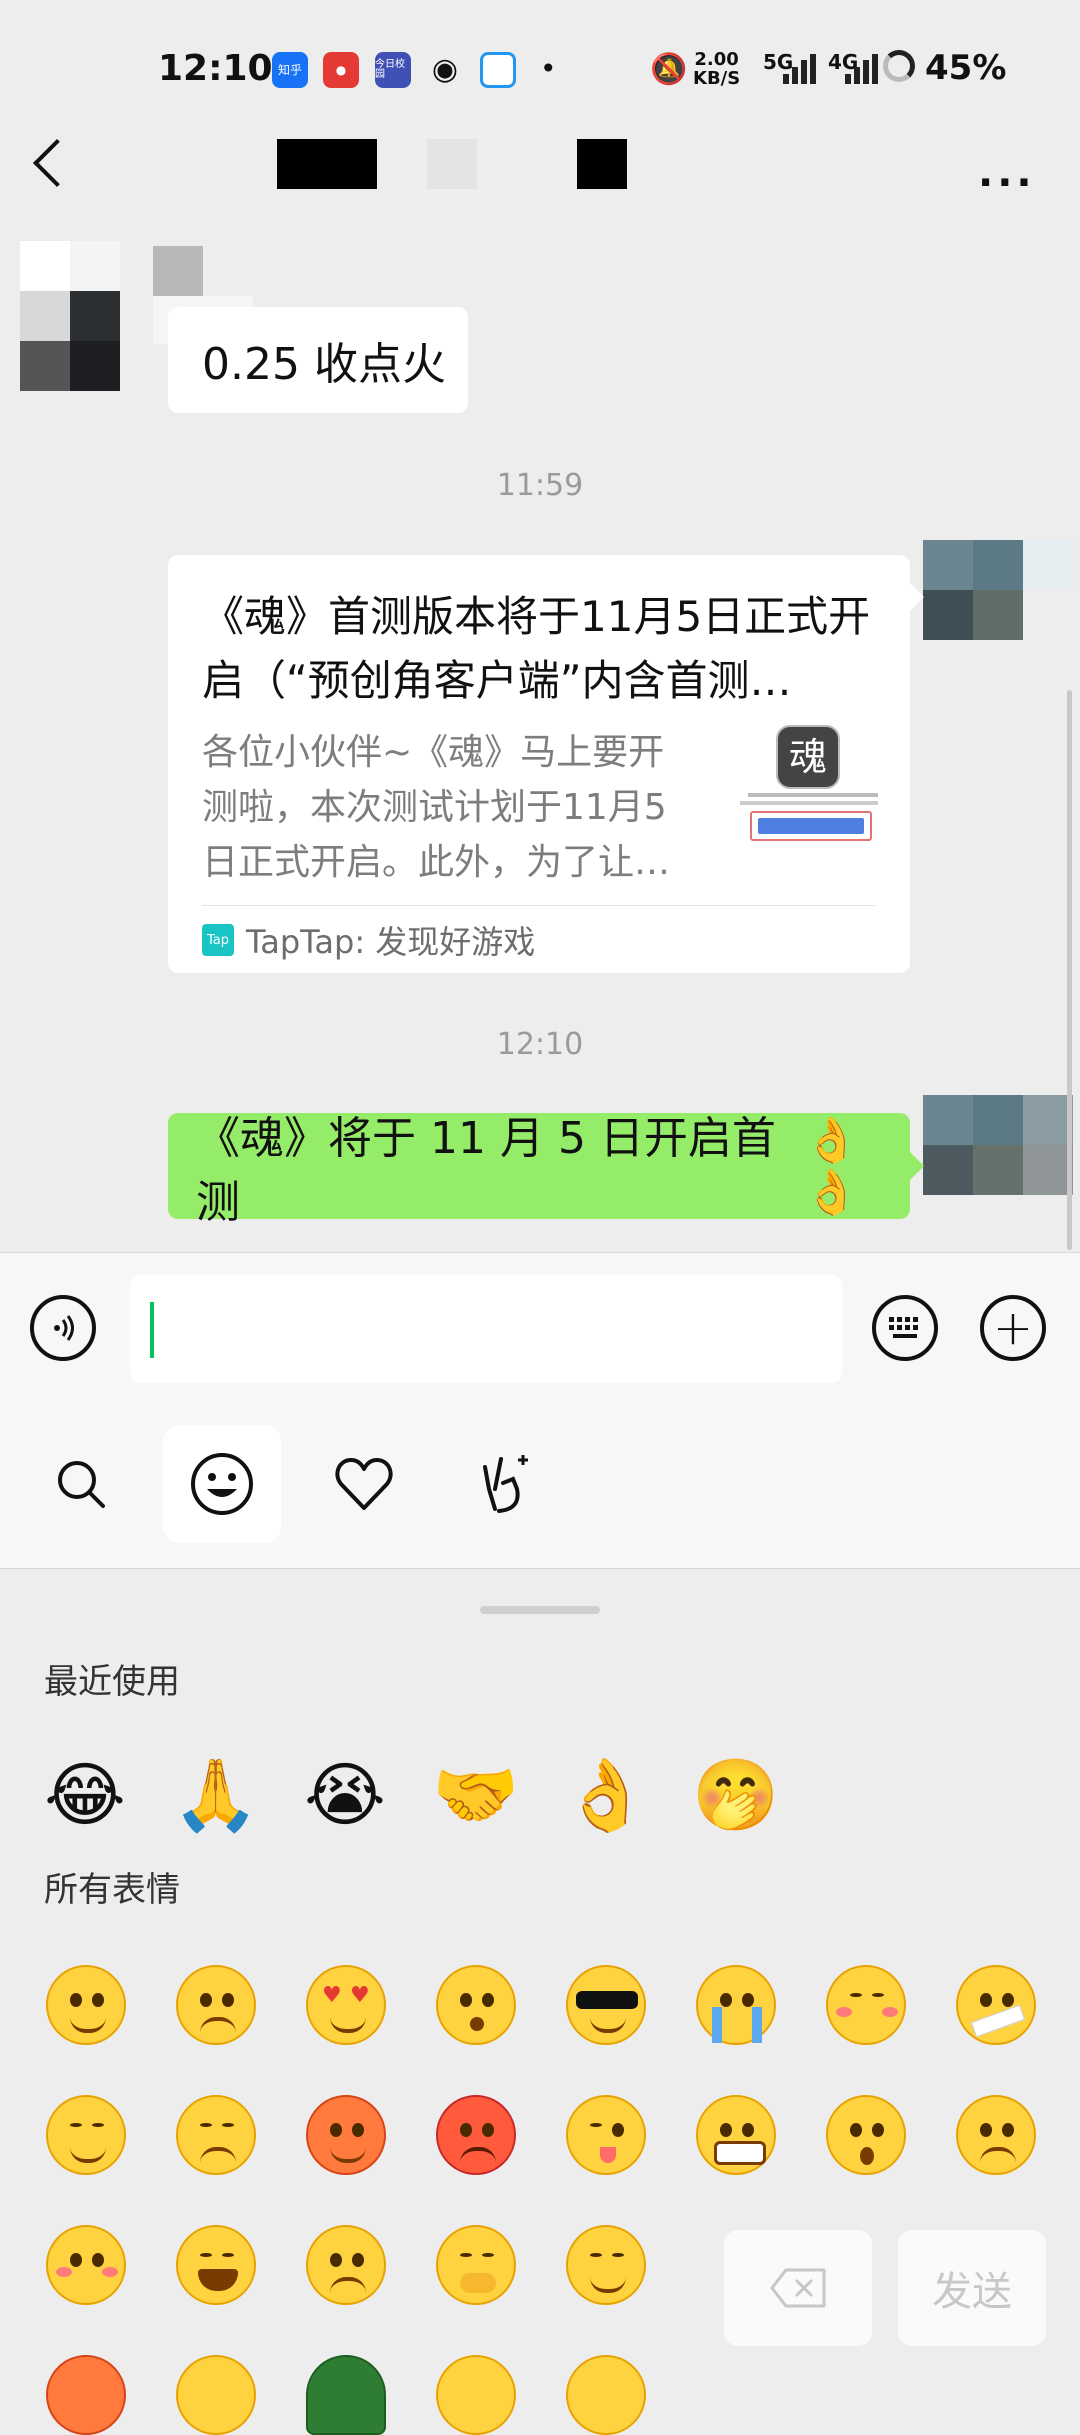  Describe the element at coordinates (540, 175) in the screenshot. I see `chat-header` at that location.